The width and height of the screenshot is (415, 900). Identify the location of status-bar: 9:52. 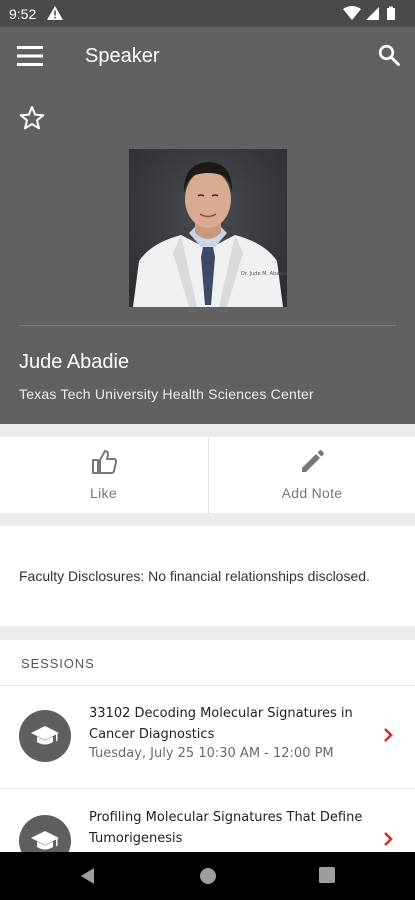
(207, 13).